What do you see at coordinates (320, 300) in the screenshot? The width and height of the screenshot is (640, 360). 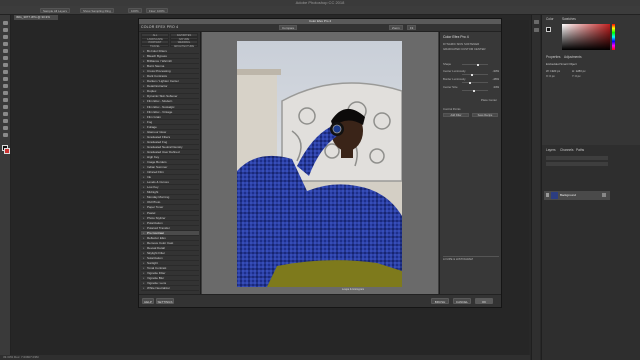 I see `dialog-footer: HELP SETTINGS BRUSH CANCEL OK` at bounding box center [320, 300].